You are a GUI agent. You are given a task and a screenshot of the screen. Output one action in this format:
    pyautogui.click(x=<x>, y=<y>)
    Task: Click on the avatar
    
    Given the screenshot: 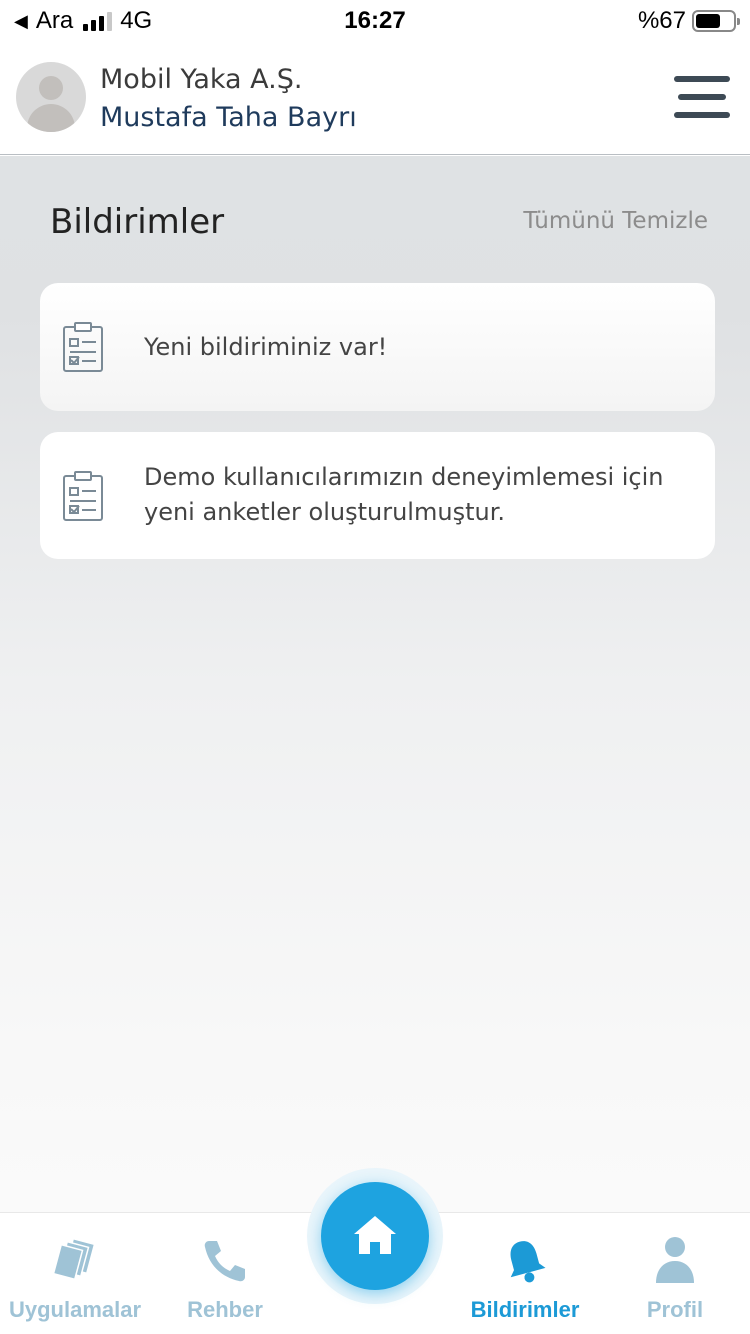 What is the action you would take?
    pyautogui.click(x=51, y=97)
    